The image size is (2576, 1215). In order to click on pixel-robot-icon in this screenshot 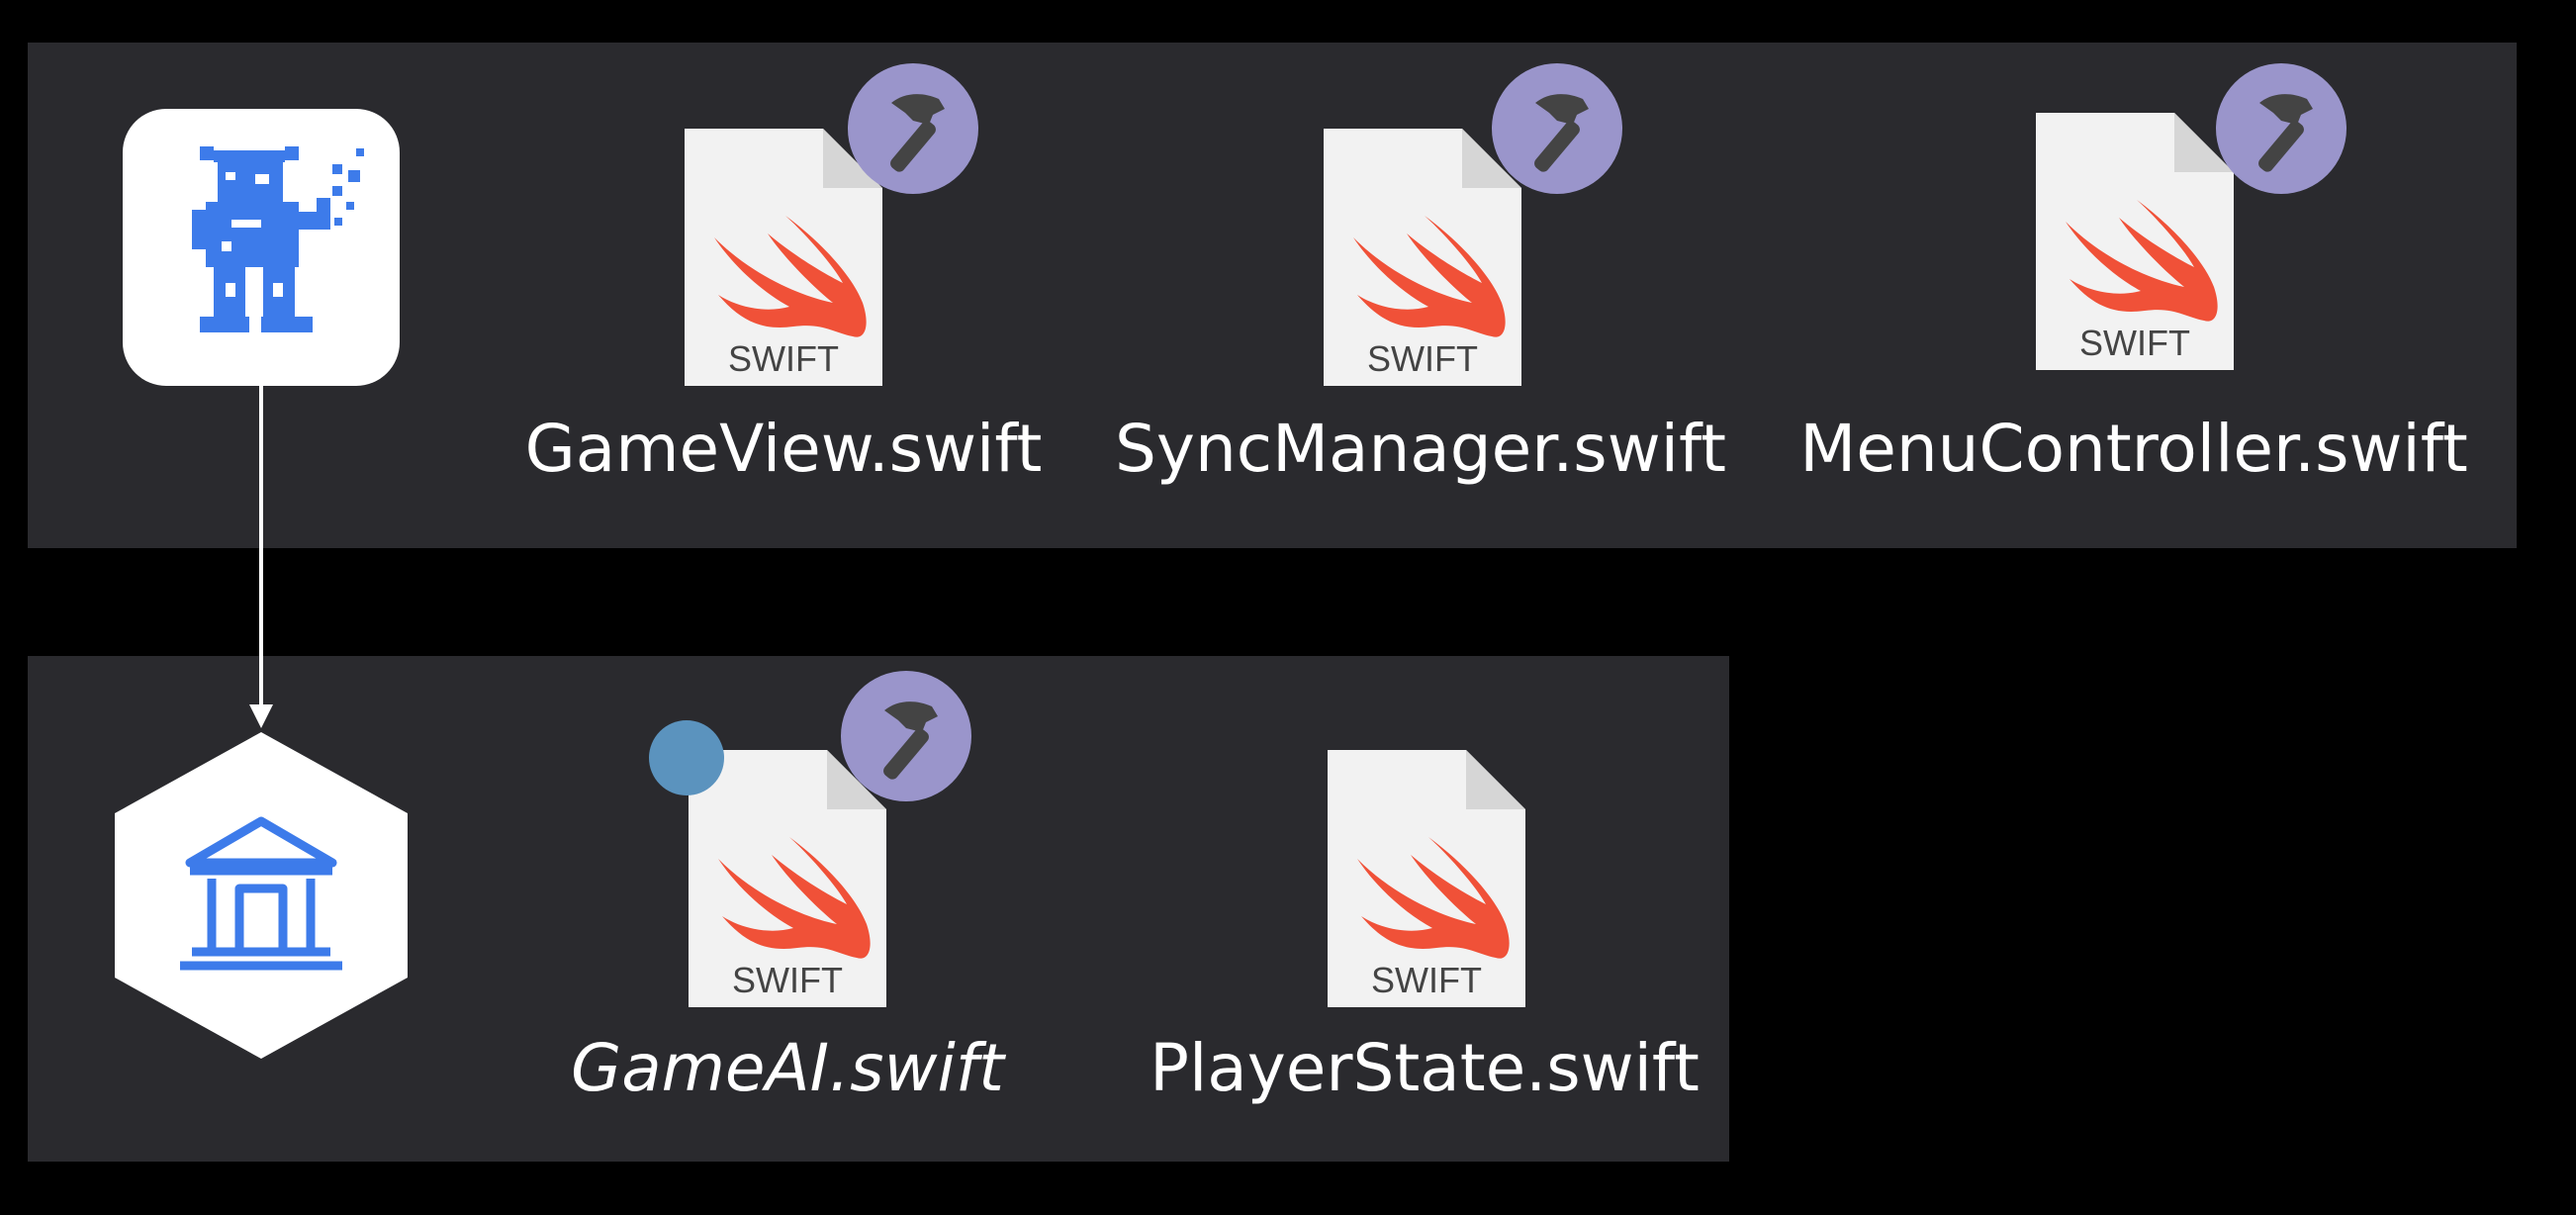, I will do `click(278, 239)`.